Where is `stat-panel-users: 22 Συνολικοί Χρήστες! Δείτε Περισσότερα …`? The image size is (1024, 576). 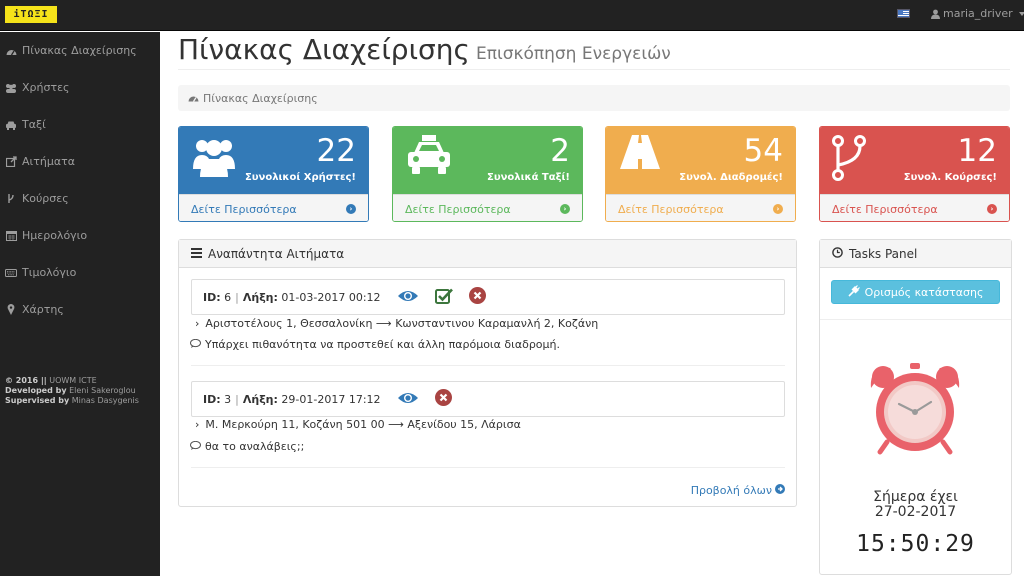 stat-panel-users: 22 Συνολικοί Χρήστες! Δείτε Περισσότερα … is located at coordinates (273, 174).